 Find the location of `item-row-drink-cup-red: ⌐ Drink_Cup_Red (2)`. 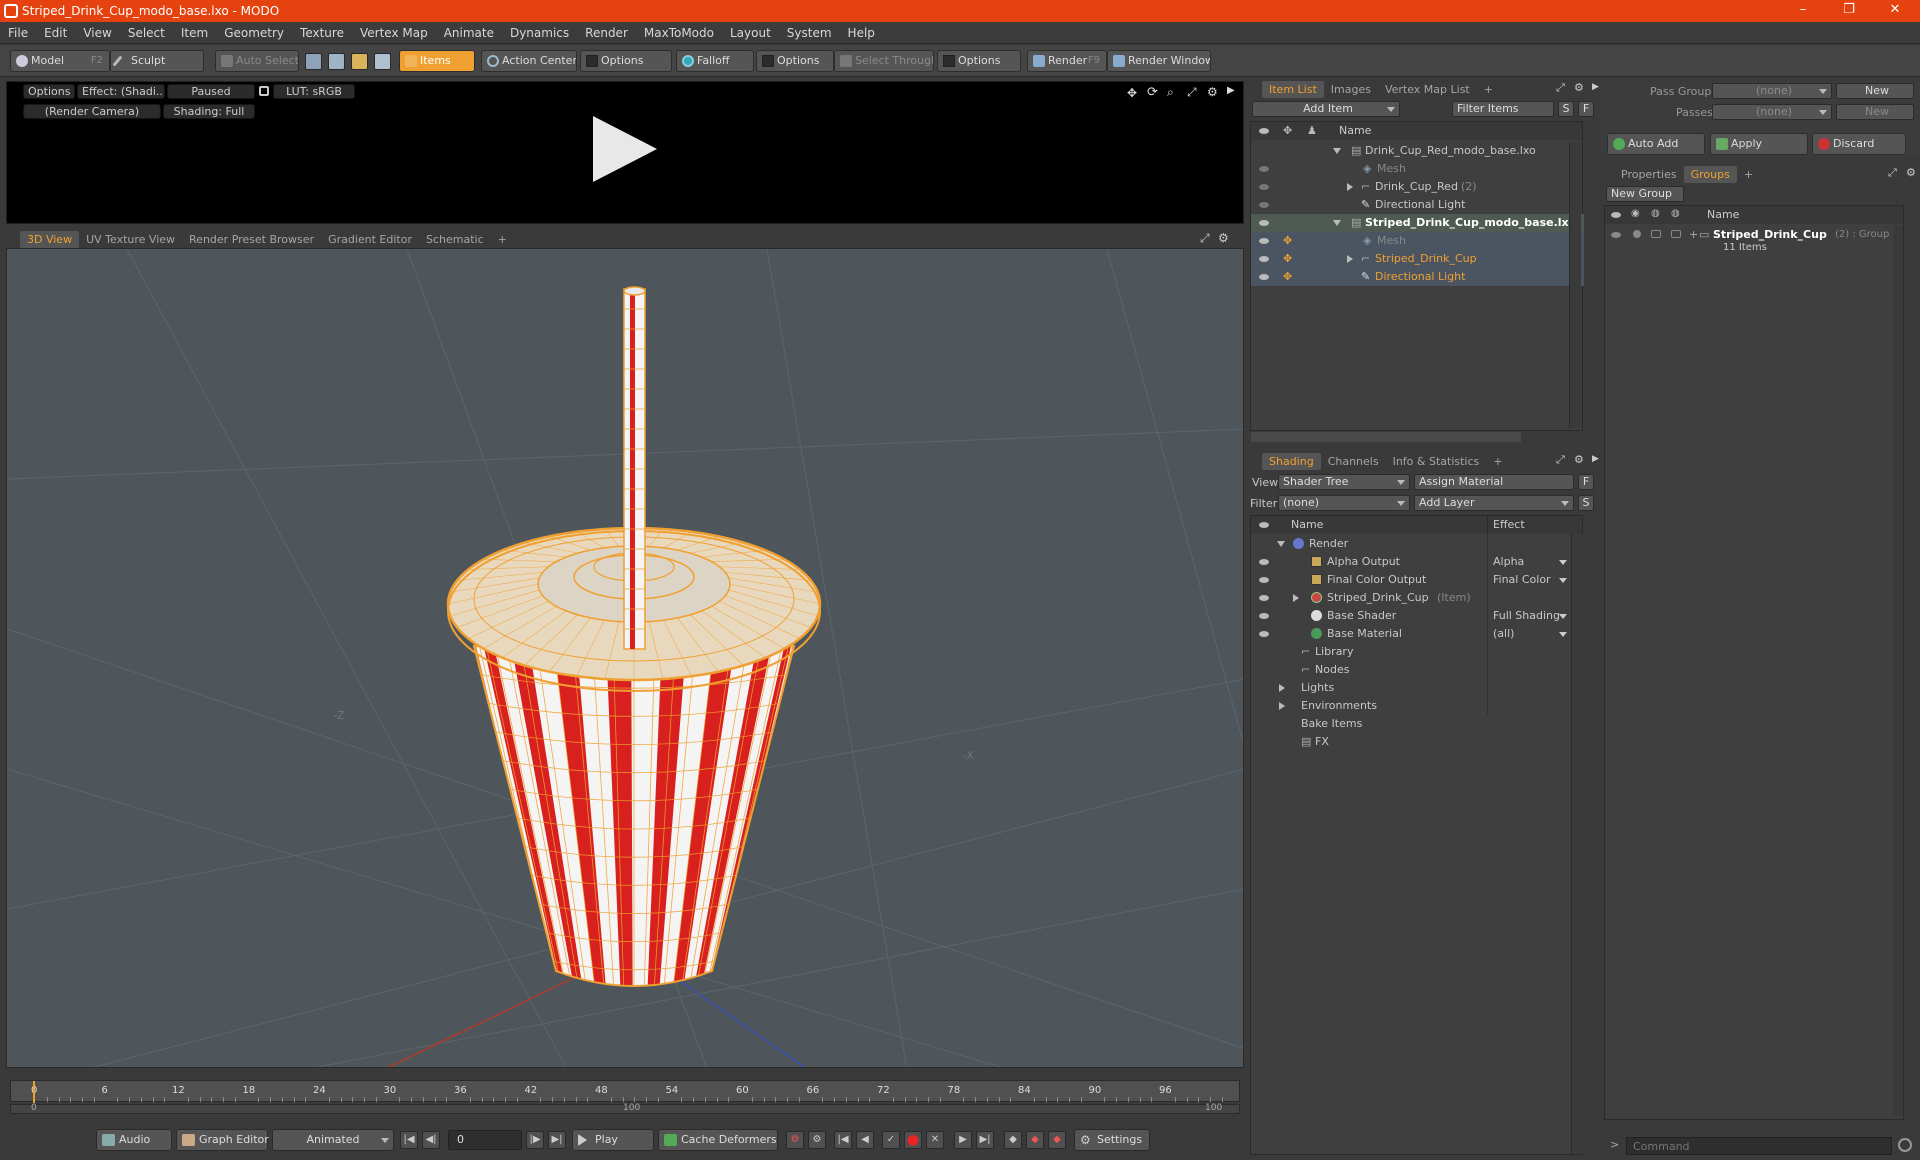

item-row-drink-cup-red: ⌐ Drink_Cup_Red (2) is located at coordinates (1417, 187).